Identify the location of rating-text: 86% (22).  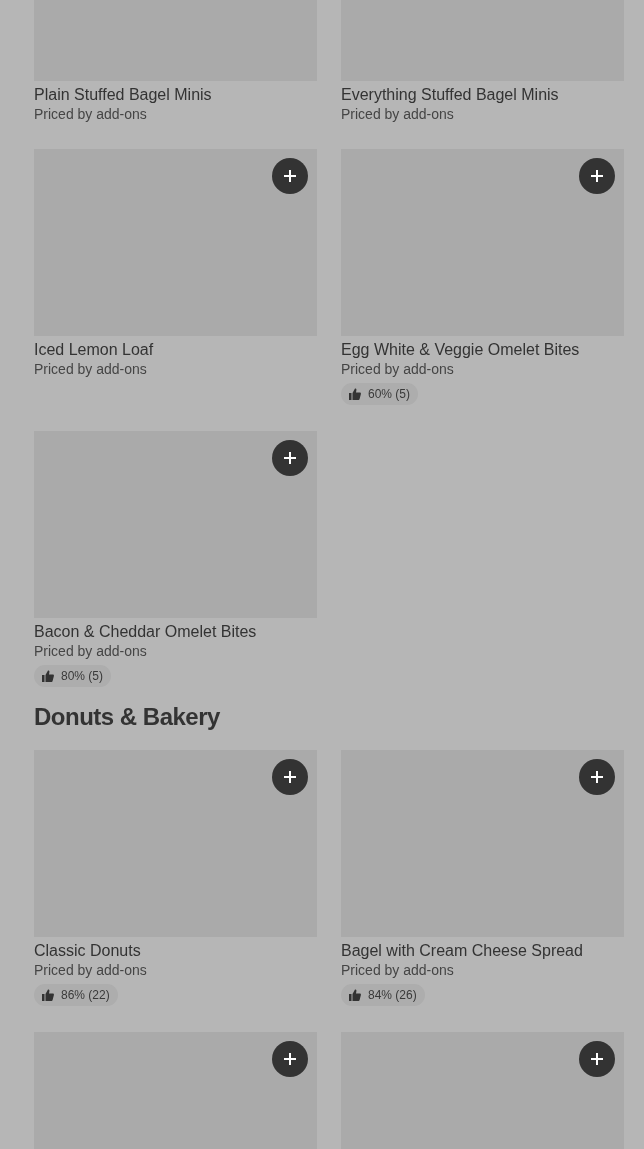
(85, 995).